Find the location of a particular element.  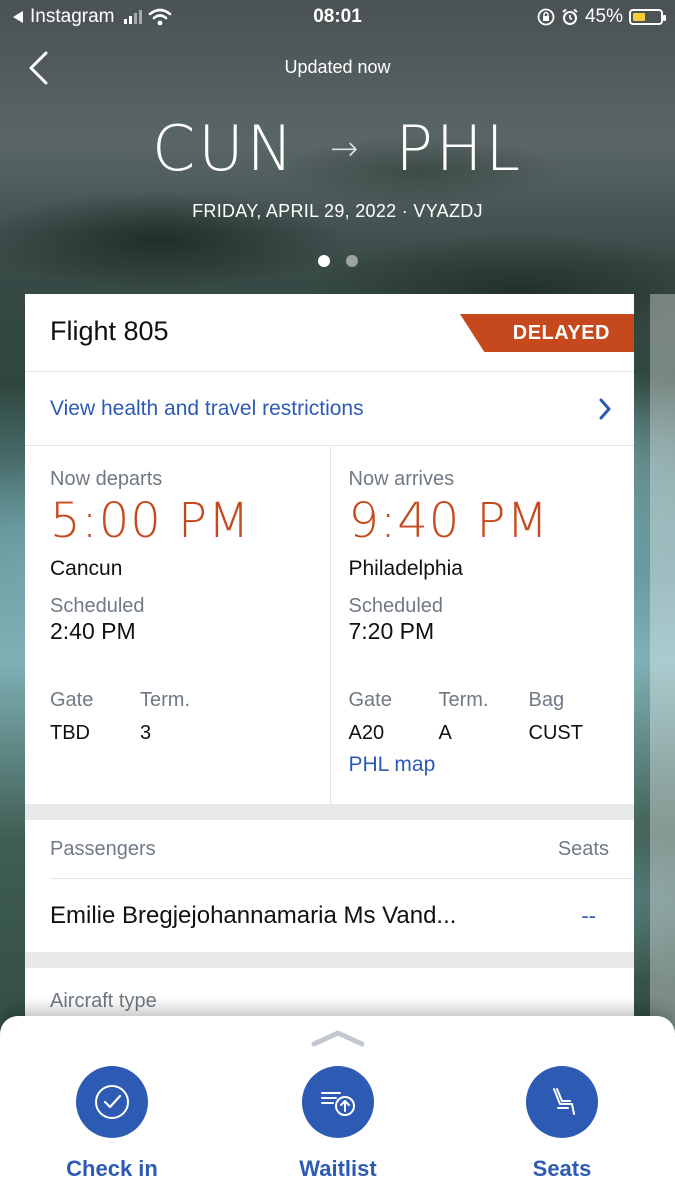

chevron-right-icon is located at coordinates (605, 409).